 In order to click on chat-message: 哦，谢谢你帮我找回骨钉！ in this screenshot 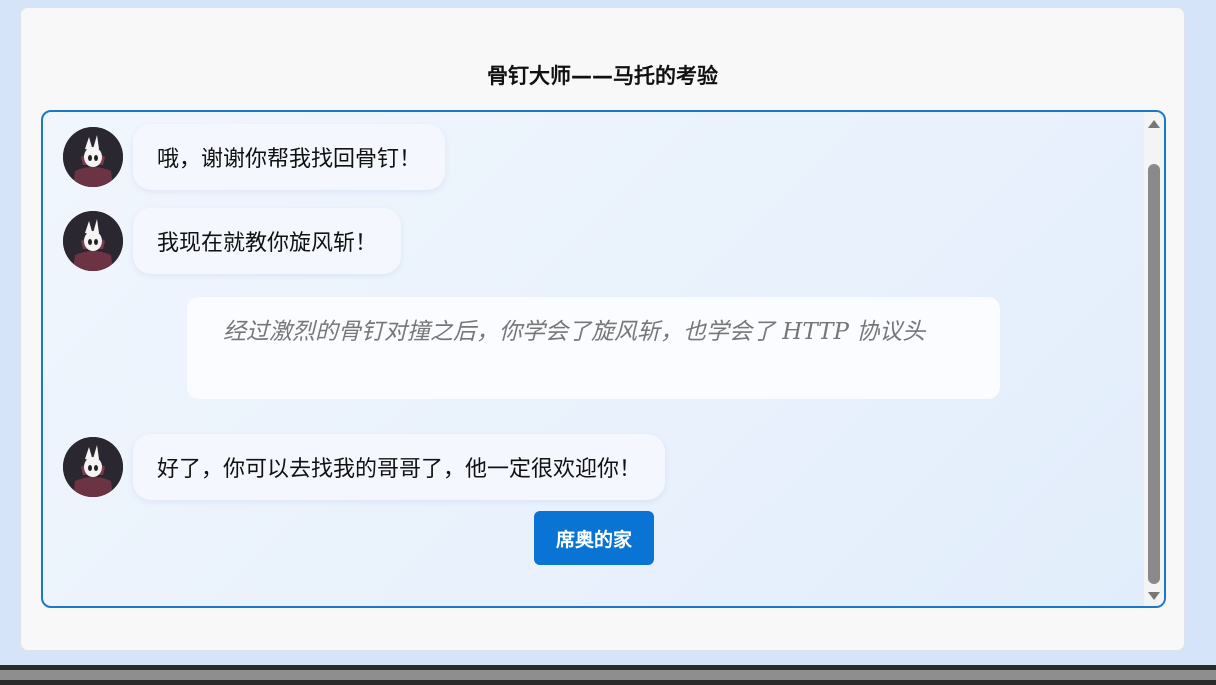, I will do `click(254, 157)`.